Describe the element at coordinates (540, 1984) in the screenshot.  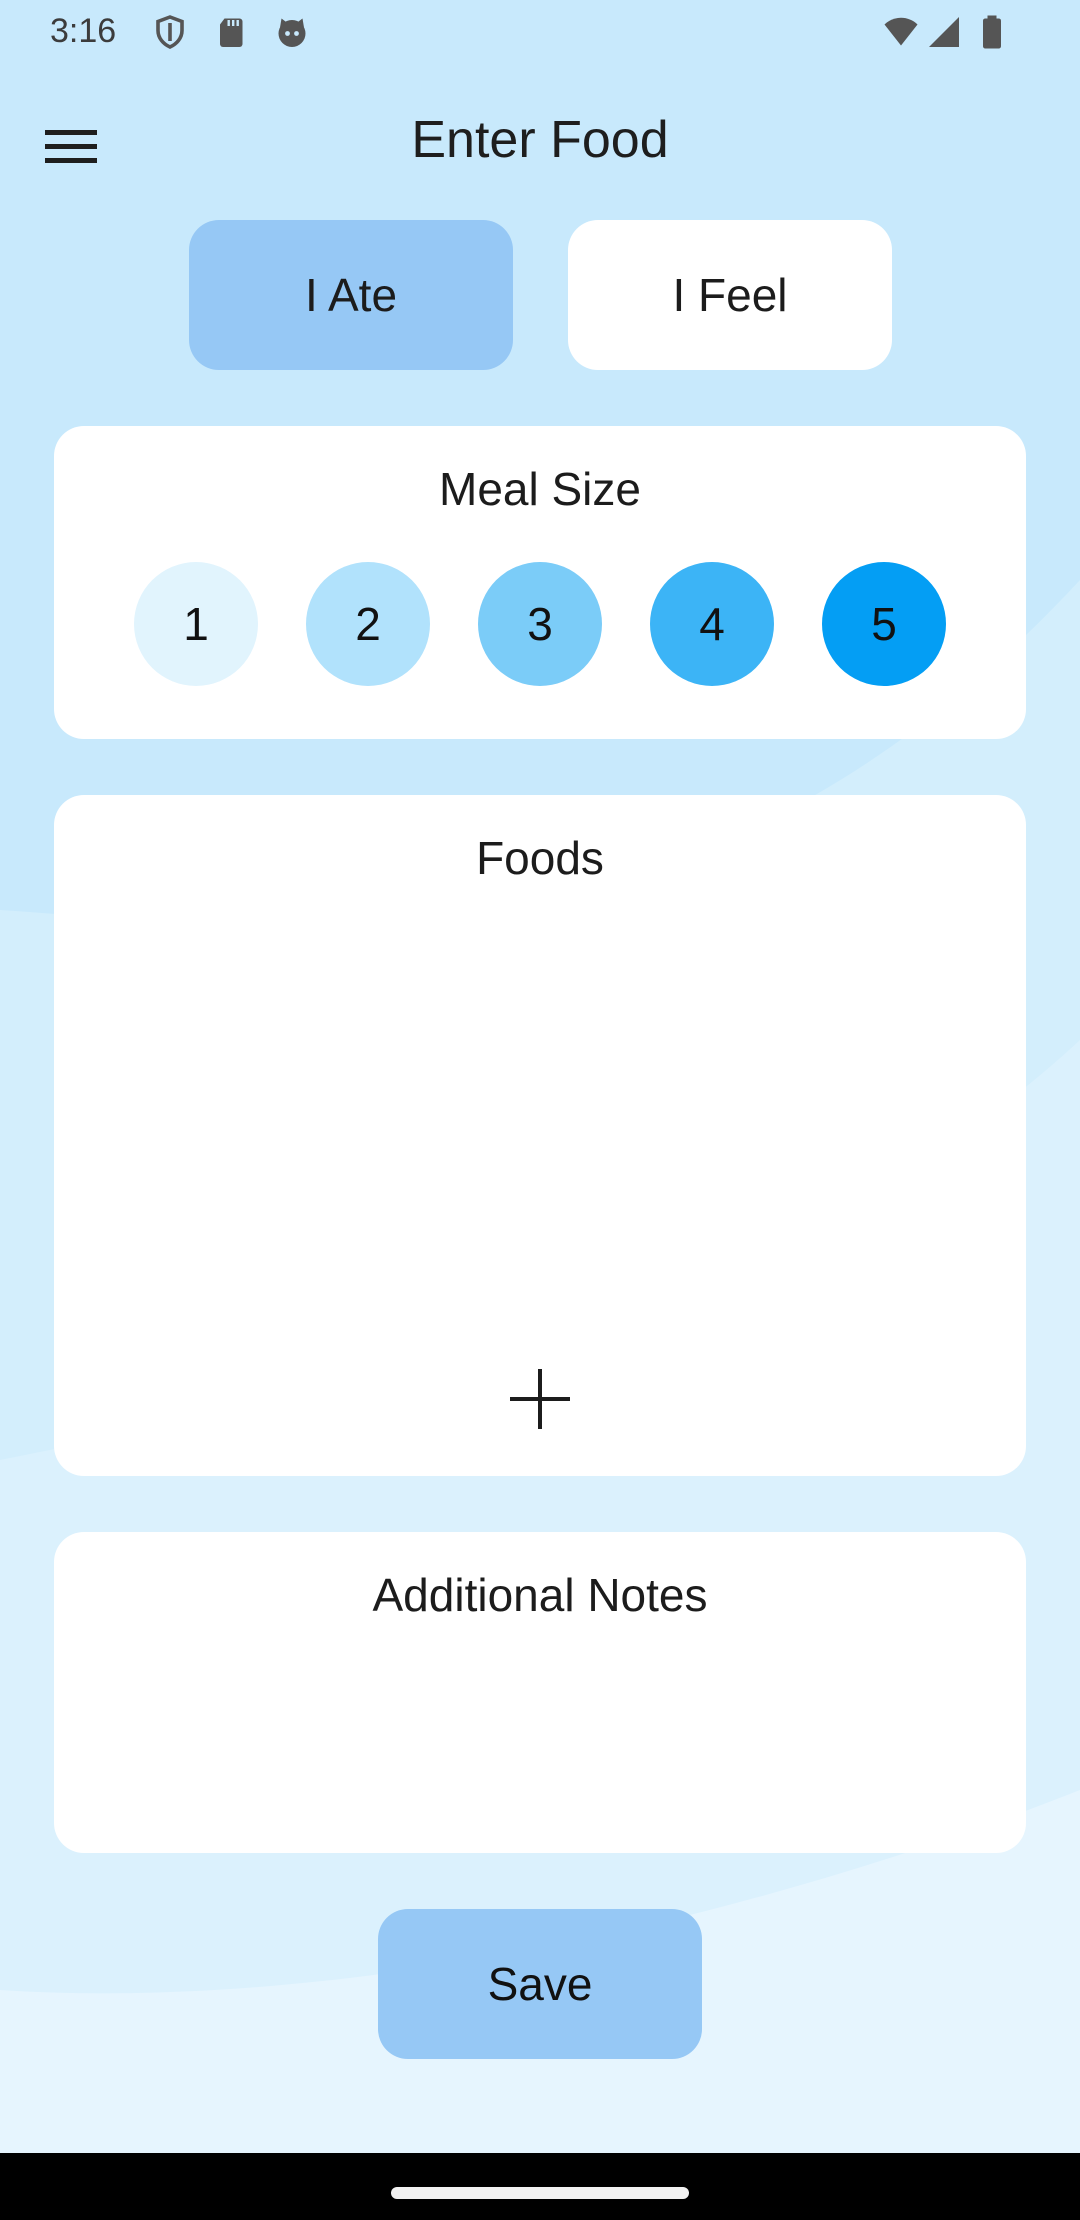
I see `save-button: Save` at that location.